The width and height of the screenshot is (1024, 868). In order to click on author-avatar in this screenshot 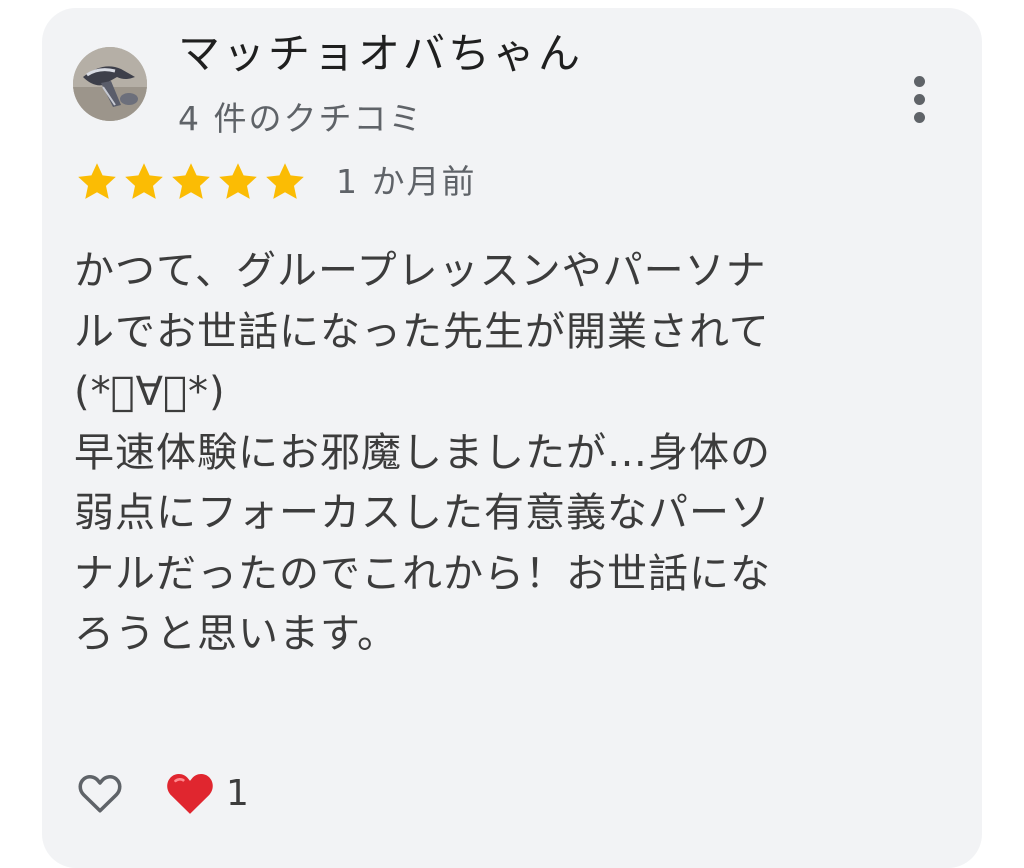, I will do `click(110, 84)`.